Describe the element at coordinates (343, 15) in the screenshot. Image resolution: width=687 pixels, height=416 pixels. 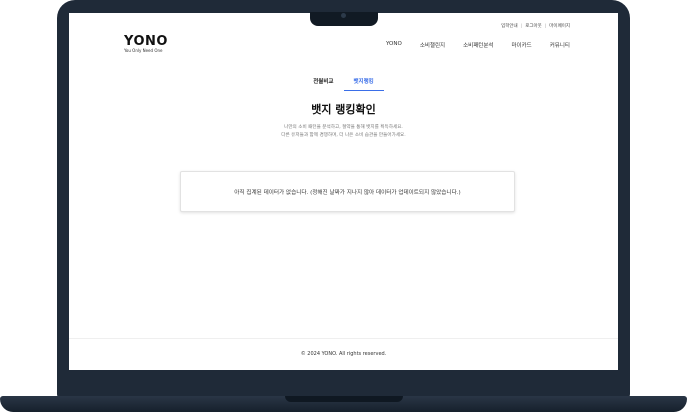
I see `camera-icon` at that location.